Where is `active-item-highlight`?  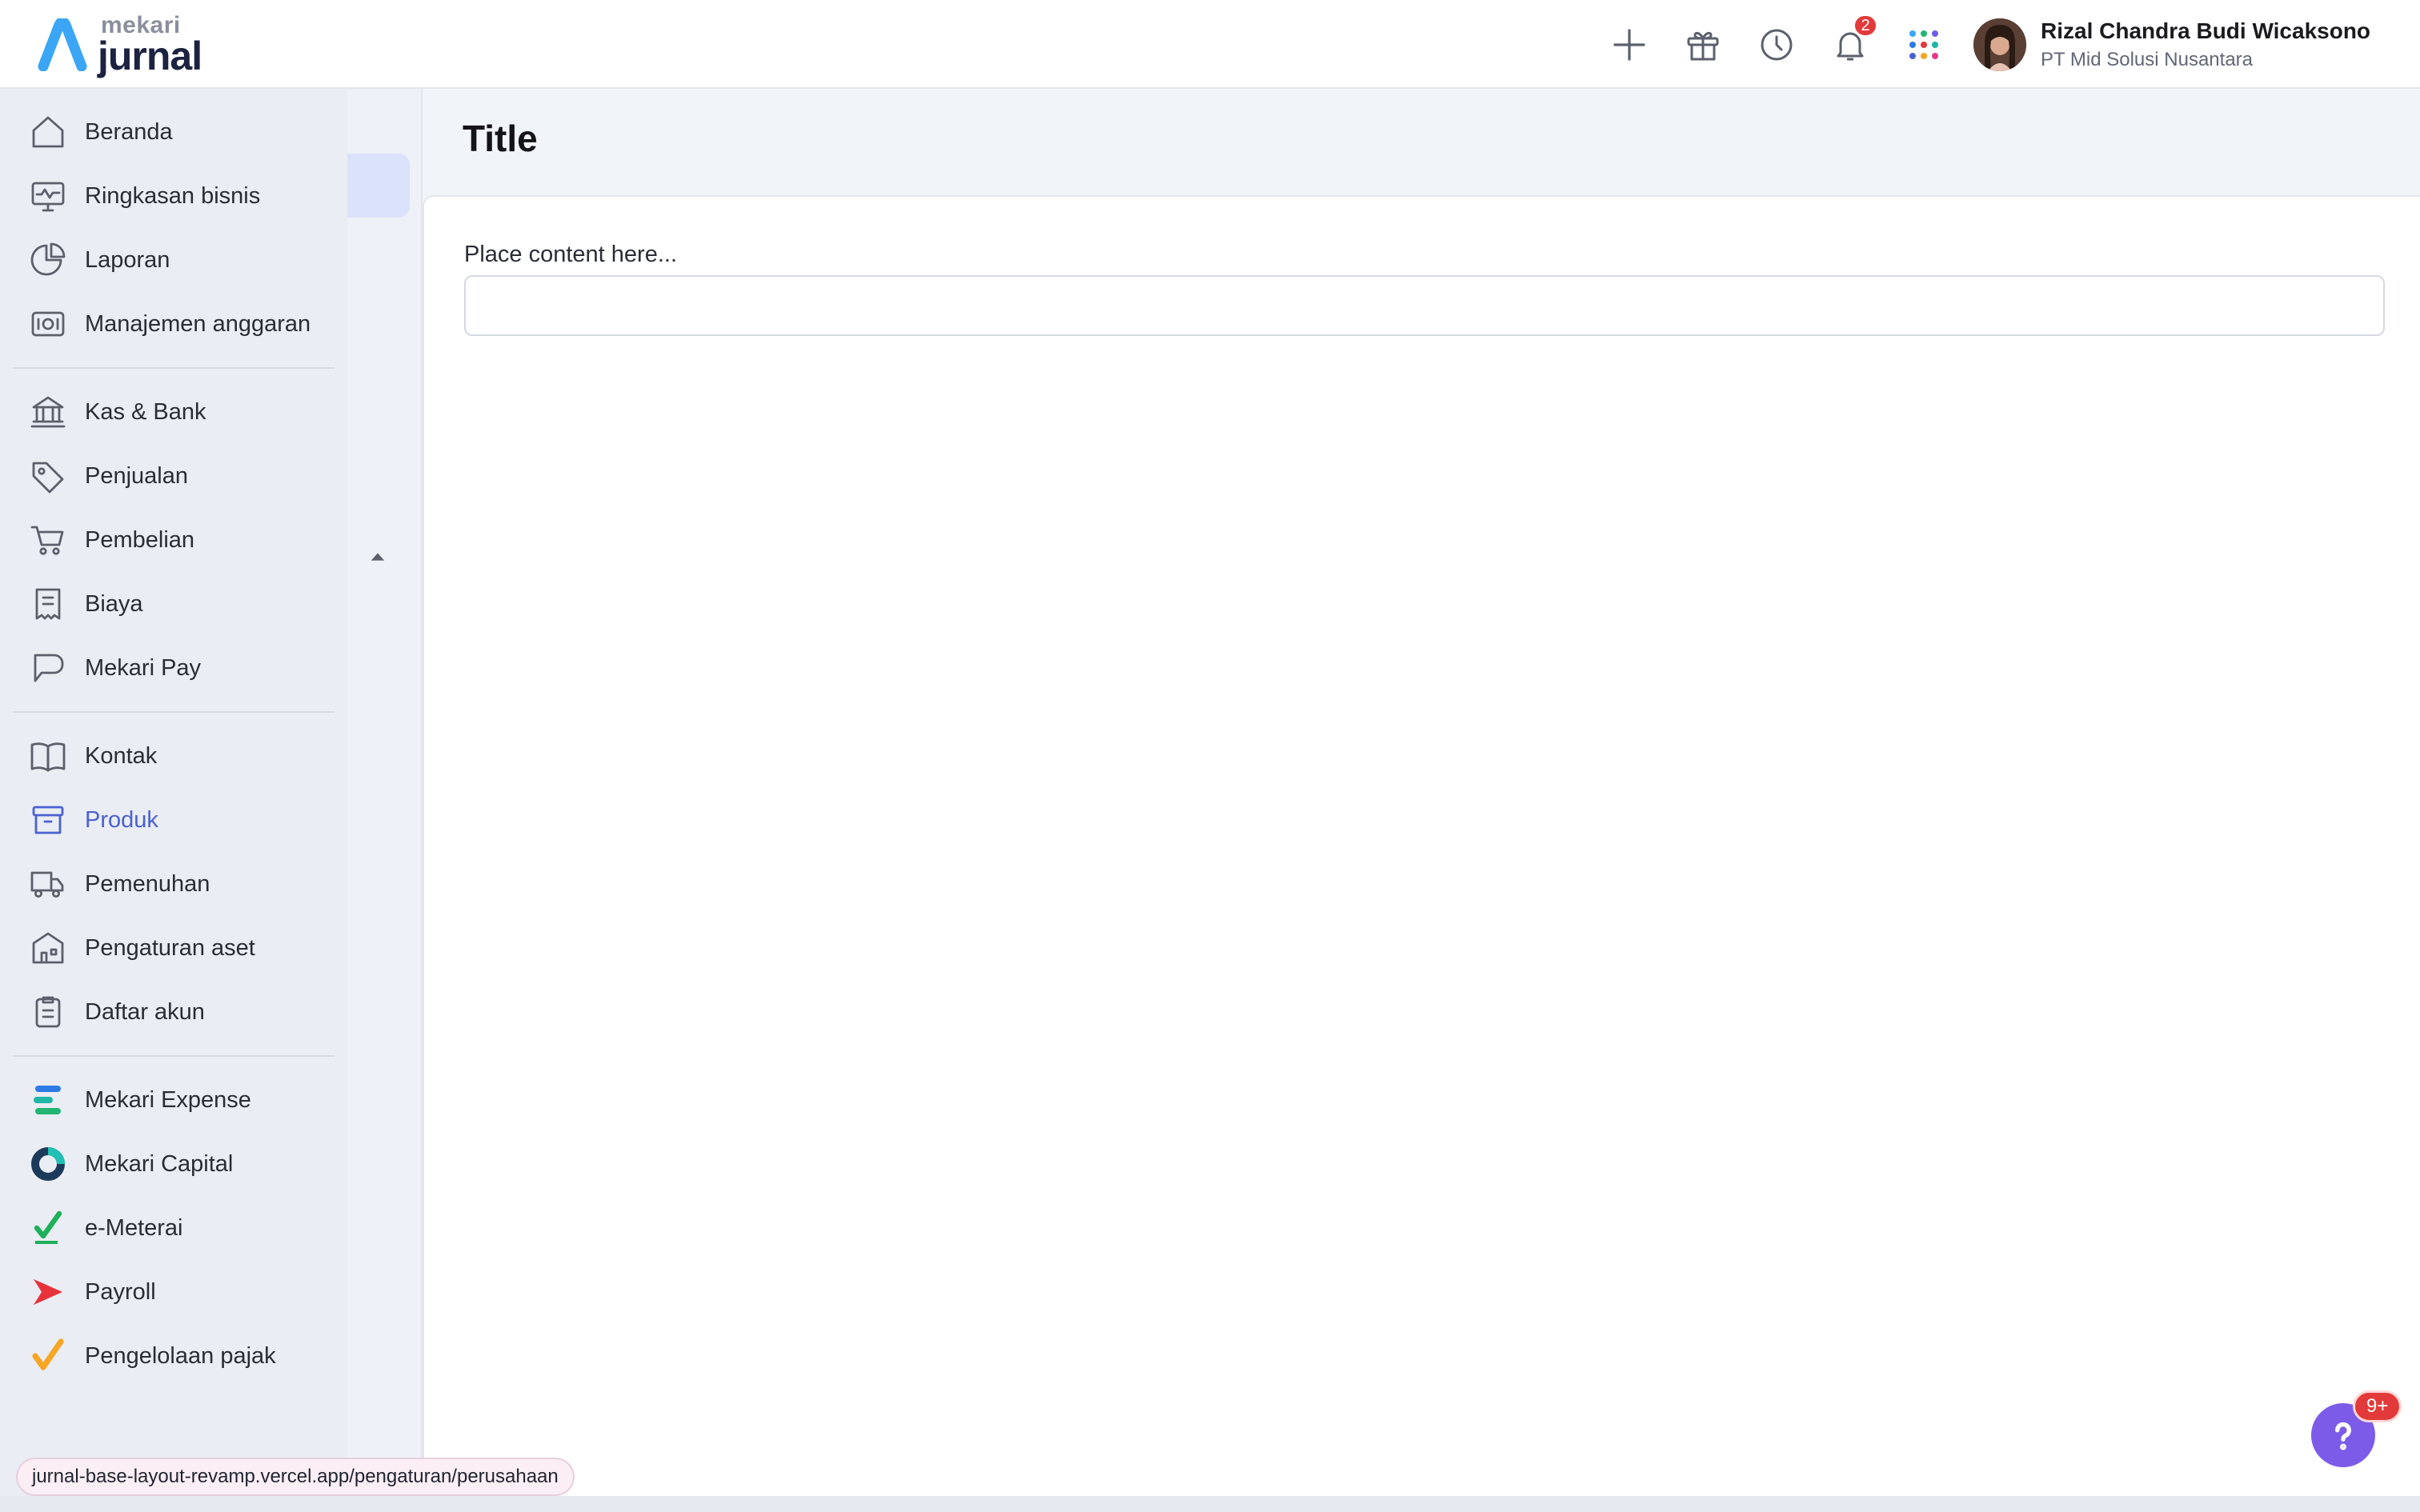
active-item-highlight is located at coordinates (378, 186).